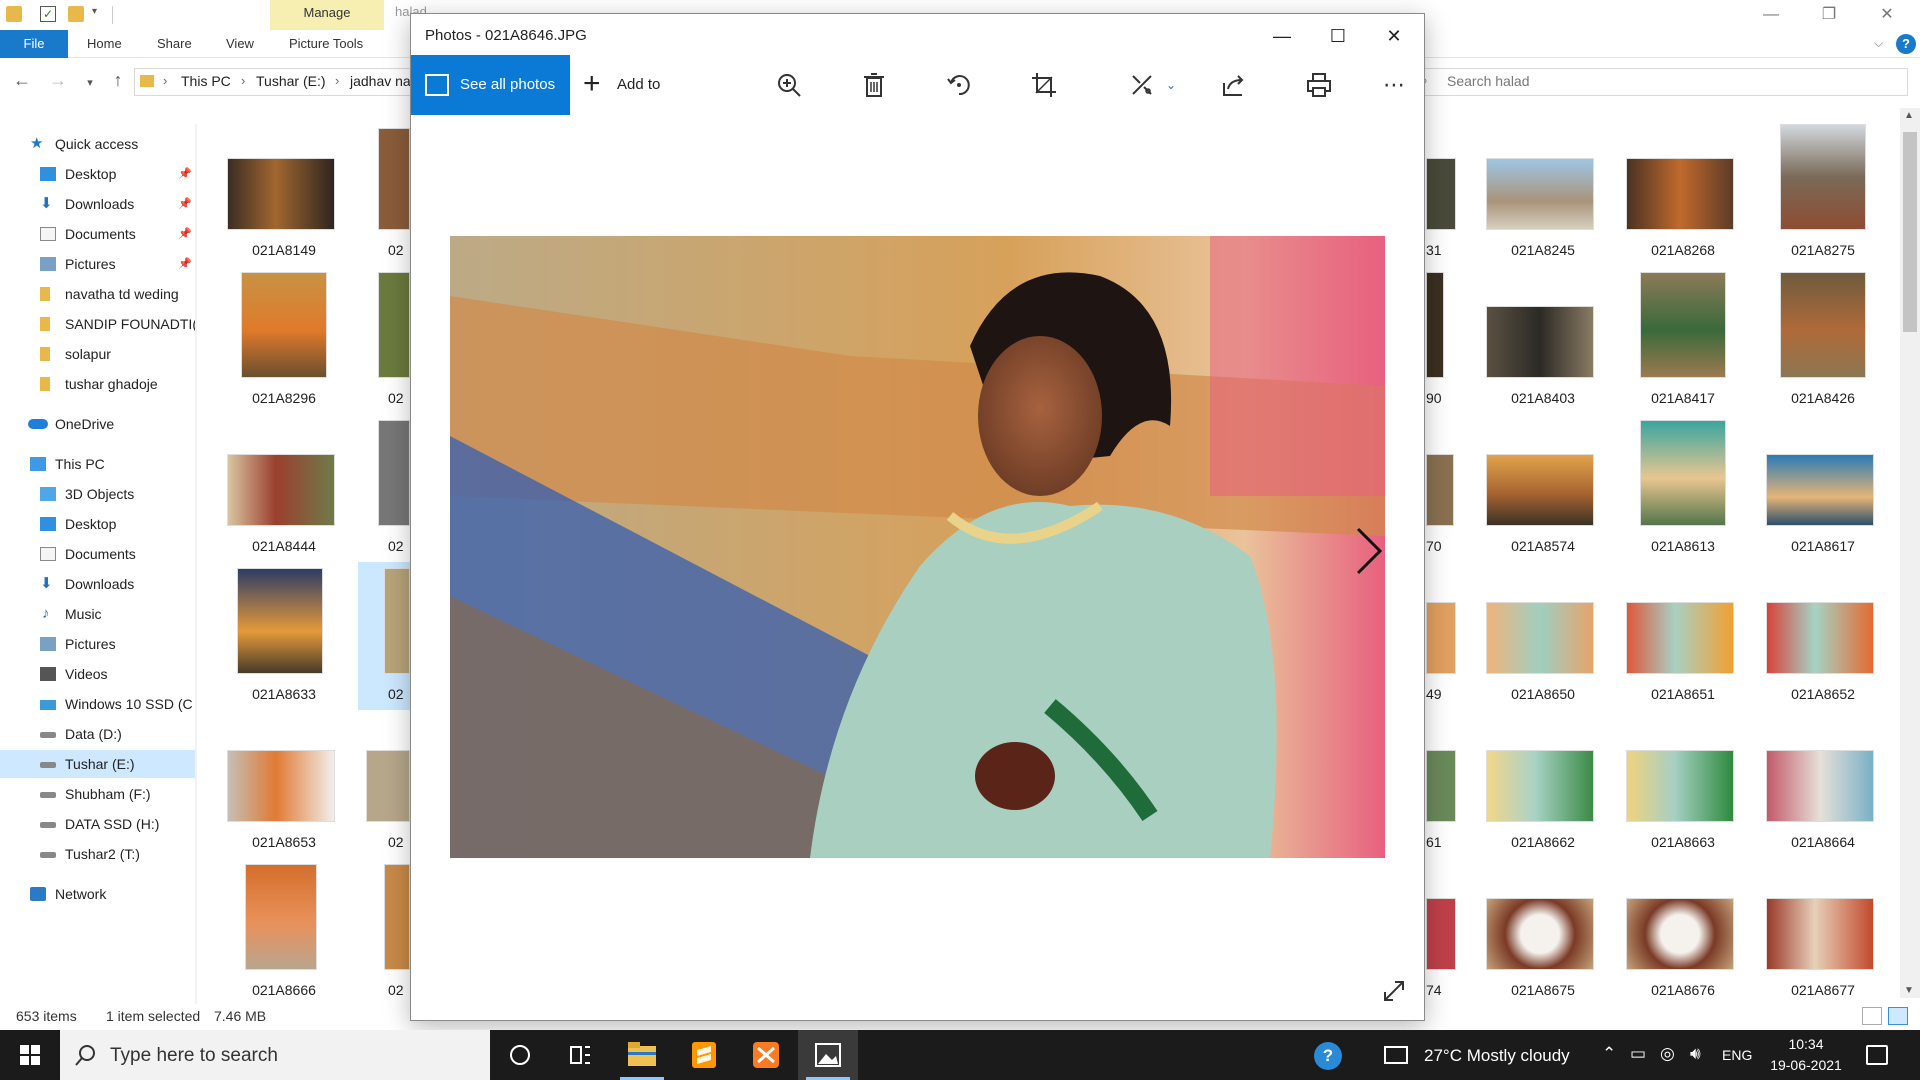 The height and width of the screenshot is (1080, 1920). Describe the element at coordinates (1366, 551) in the screenshot. I see `next-photo-button` at that location.